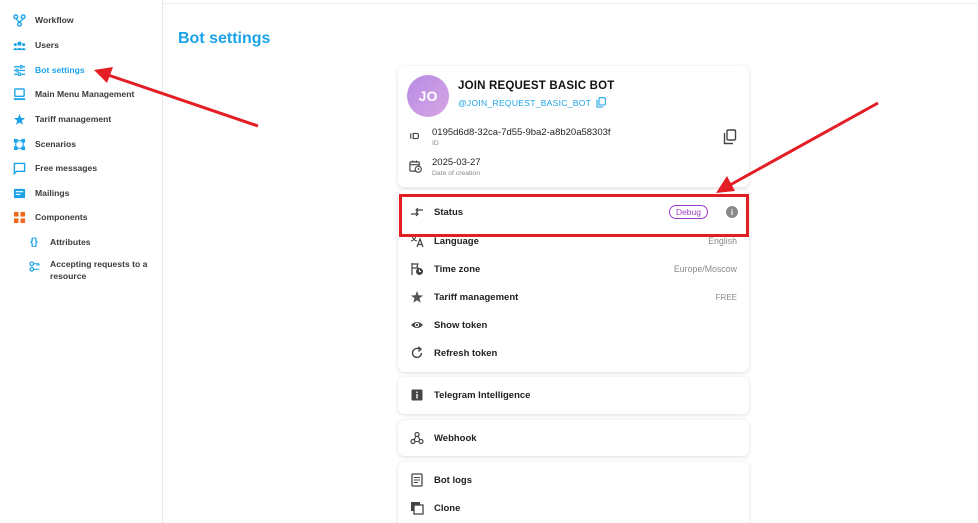  What do you see at coordinates (417, 508) in the screenshot?
I see `clone-icon` at bounding box center [417, 508].